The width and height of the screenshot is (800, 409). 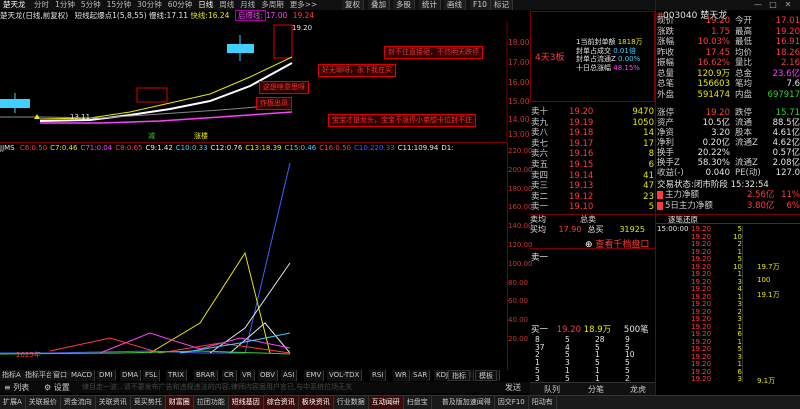 What do you see at coordinates (486, 375) in the screenshot?
I see `template-button: 模板` at bounding box center [486, 375].